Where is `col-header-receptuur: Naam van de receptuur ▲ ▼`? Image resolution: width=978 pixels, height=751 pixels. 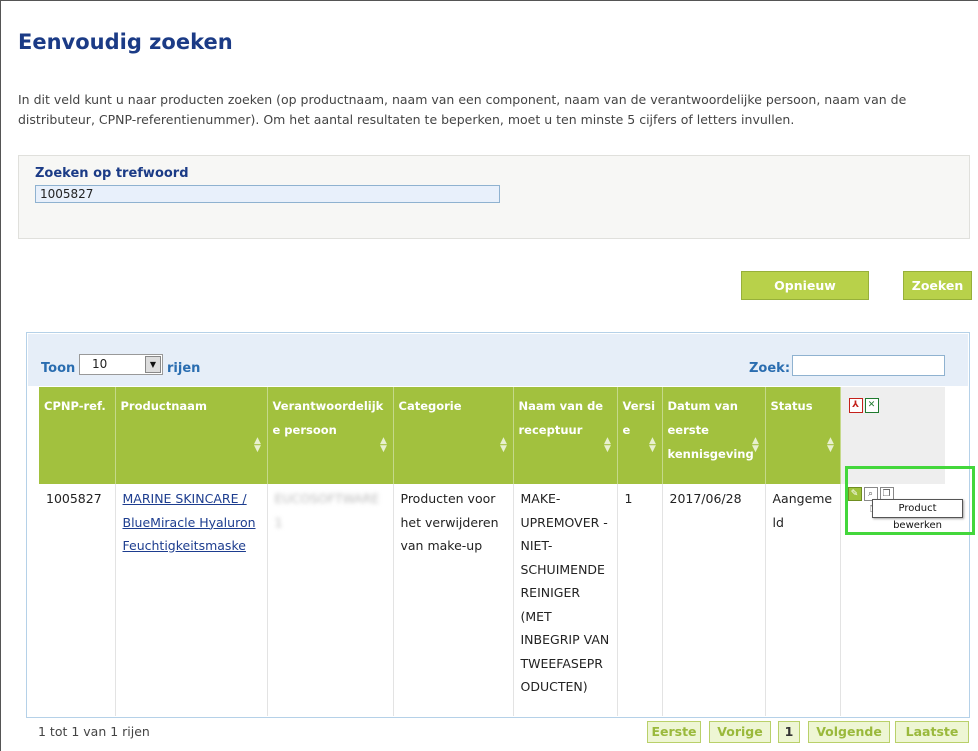
col-header-receptuur: Naam van de receptuur ▲ ▼ is located at coordinates (565, 435).